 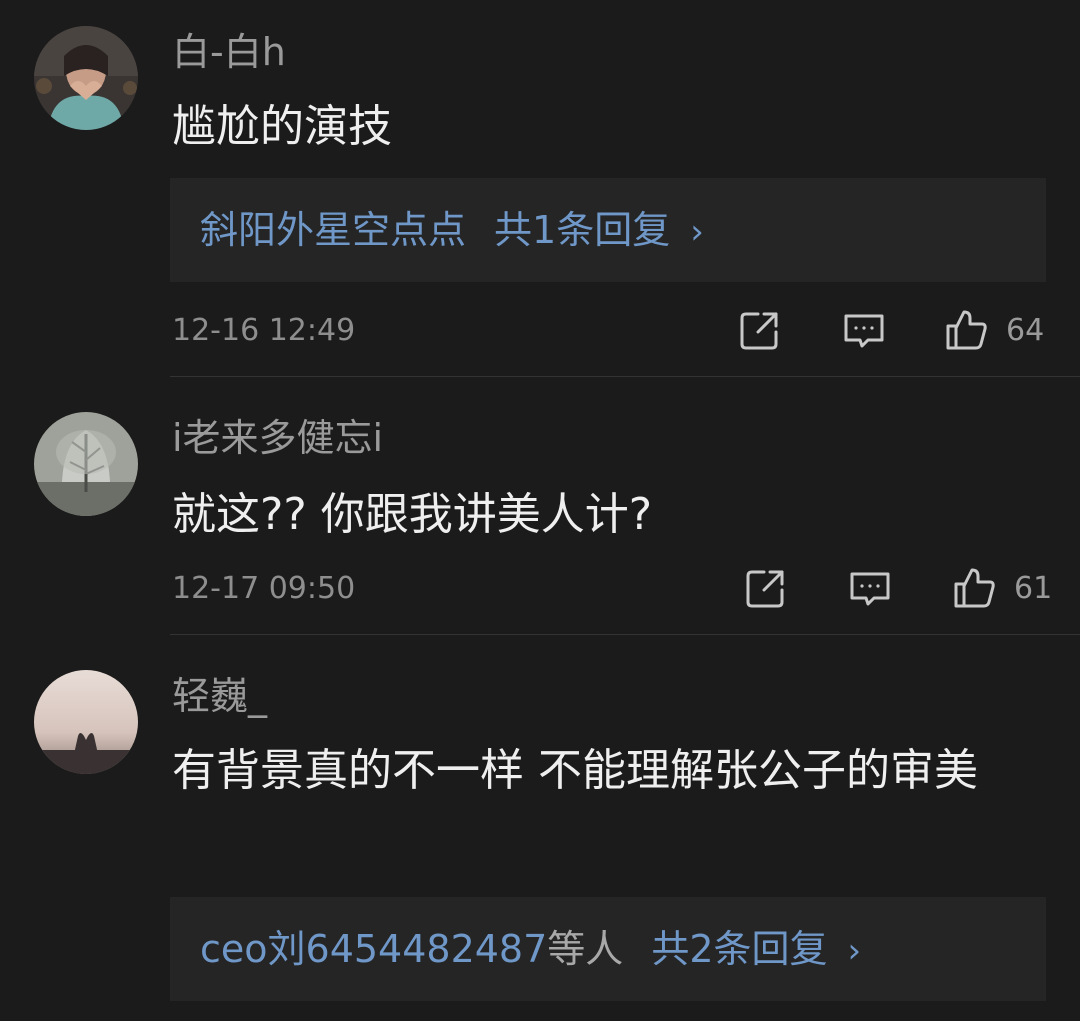 I want to click on reply-suffix: 等人, so click(x=585, y=949).